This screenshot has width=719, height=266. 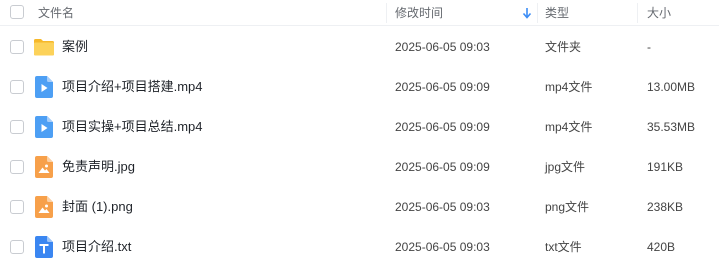 I want to click on file-type: png文件, so click(x=567, y=207).